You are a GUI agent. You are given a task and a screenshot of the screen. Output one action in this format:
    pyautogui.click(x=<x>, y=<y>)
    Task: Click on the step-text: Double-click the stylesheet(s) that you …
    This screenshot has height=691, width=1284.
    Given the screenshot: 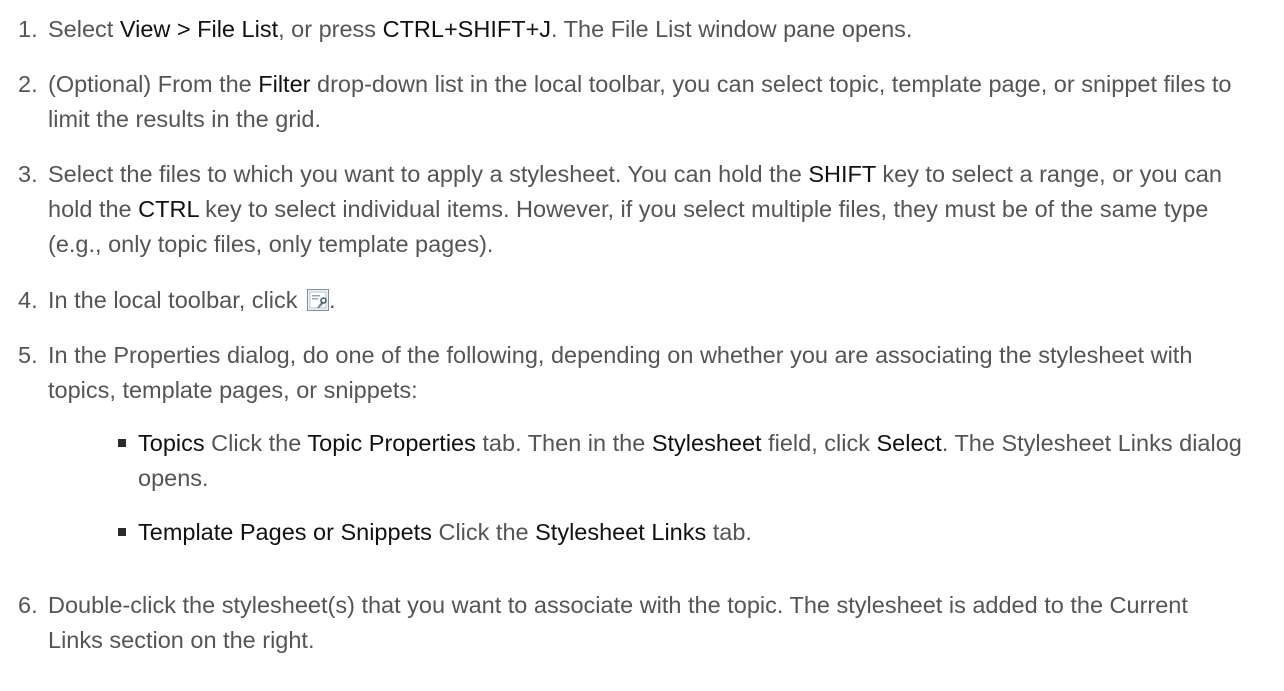 What is the action you would take?
    pyautogui.click(x=618, y=622)
    